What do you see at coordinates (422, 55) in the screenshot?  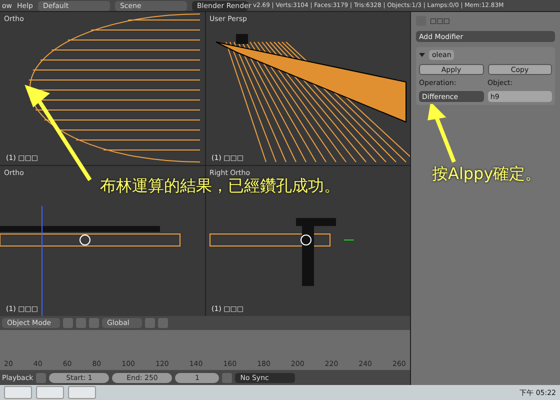 I see `expand-arrow-icon` at bounding box center [422, 55].